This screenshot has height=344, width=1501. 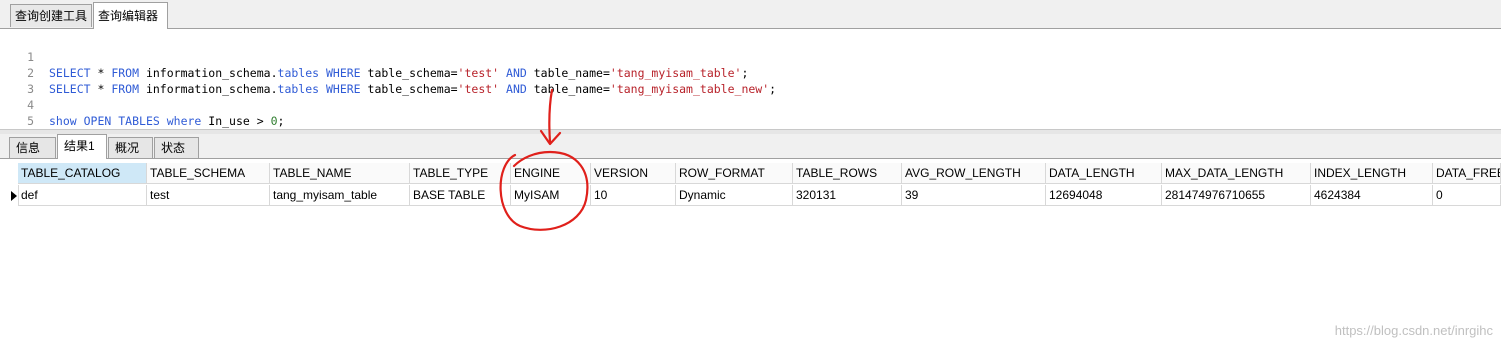 What do you see at coordinates (460, 195) in the screenshot?
I see `table-cell: BASE TABLE` at bounding box center [460, 195].